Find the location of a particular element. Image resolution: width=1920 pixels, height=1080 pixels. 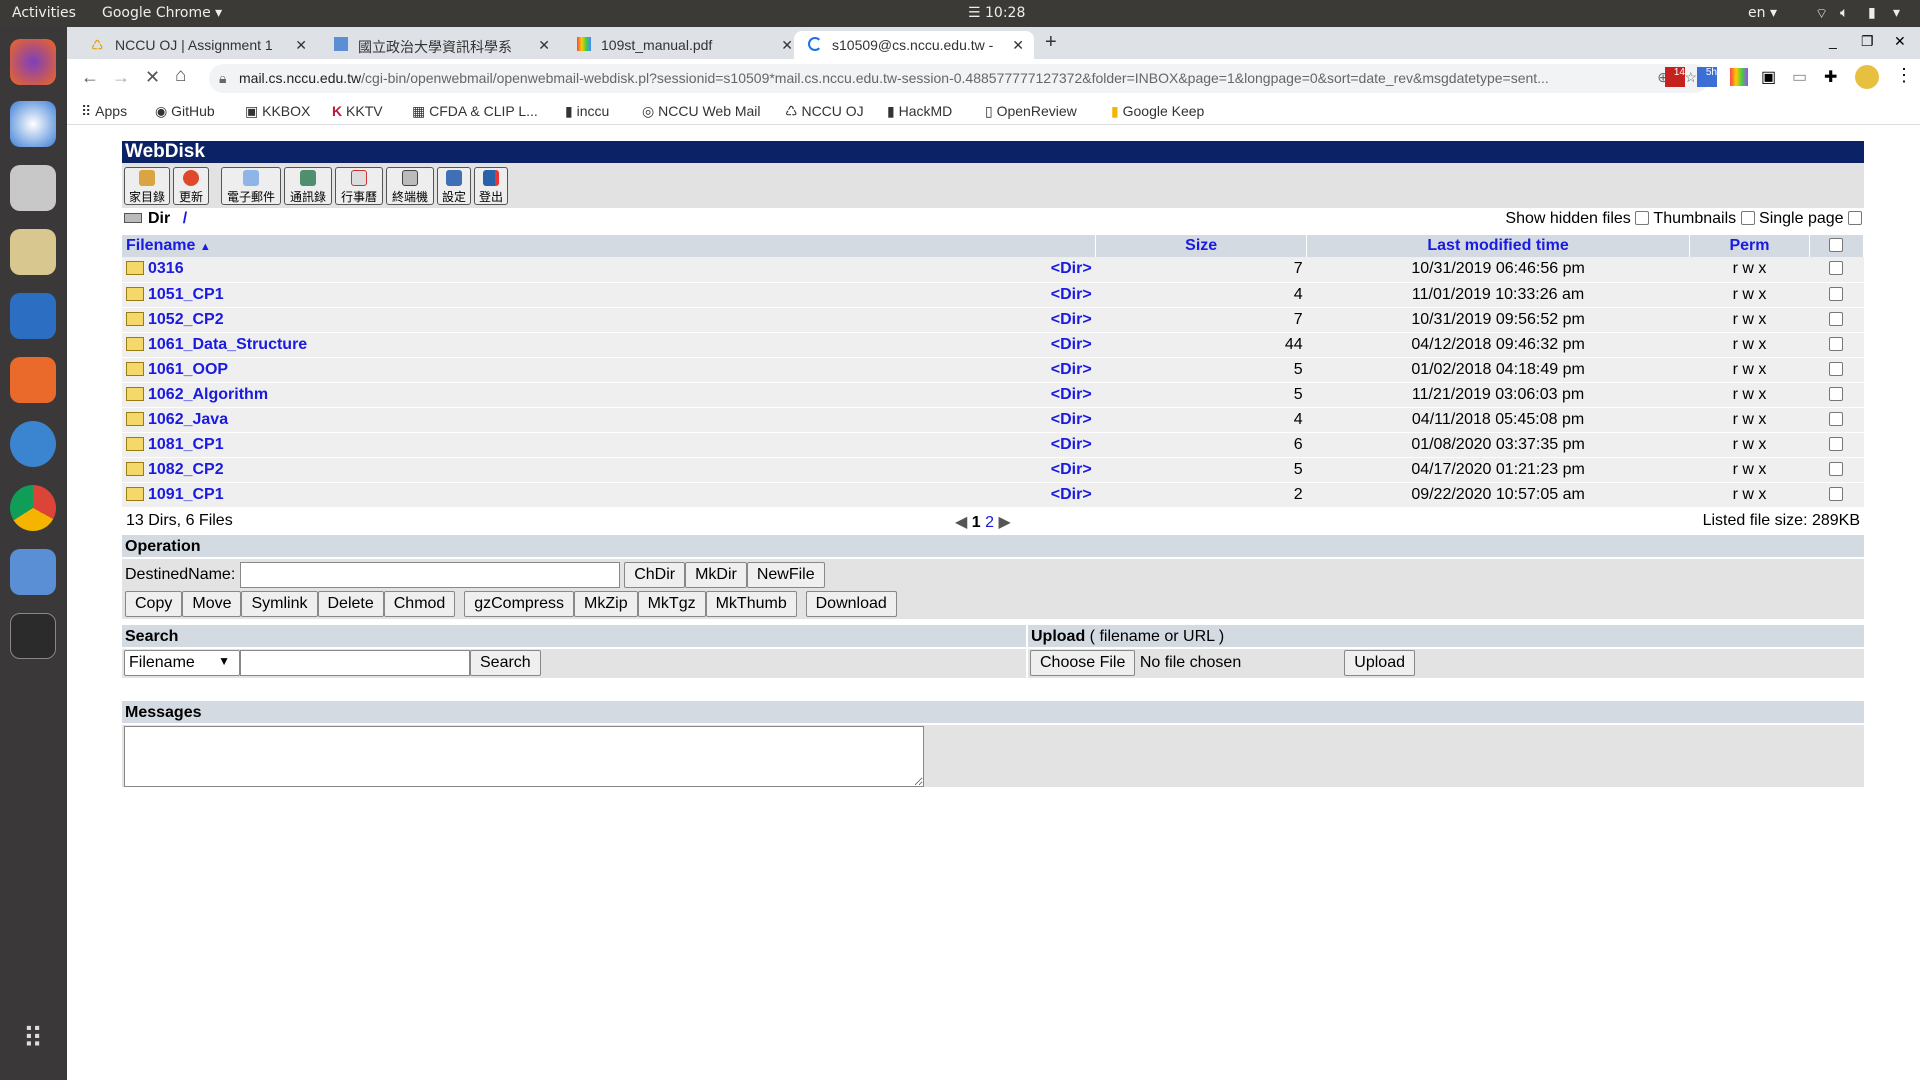

move-button: Move is located at coordinates (212, 604).